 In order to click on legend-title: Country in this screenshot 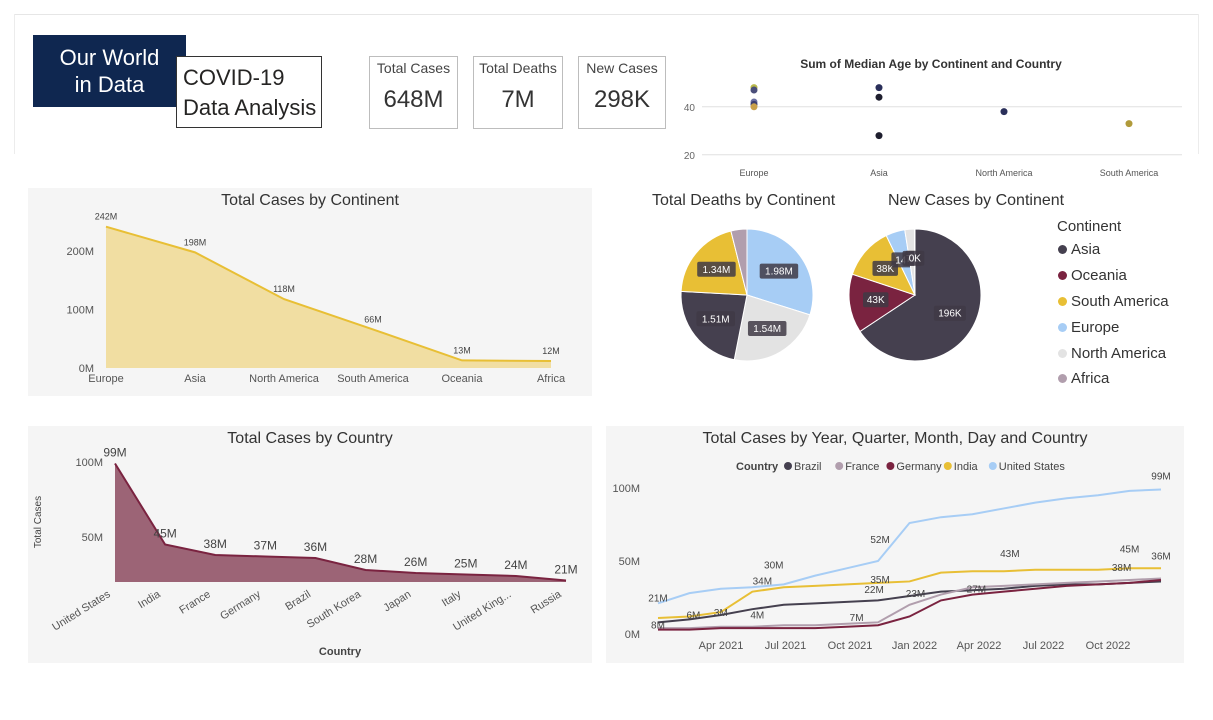, I will do `click(757, 467)`.